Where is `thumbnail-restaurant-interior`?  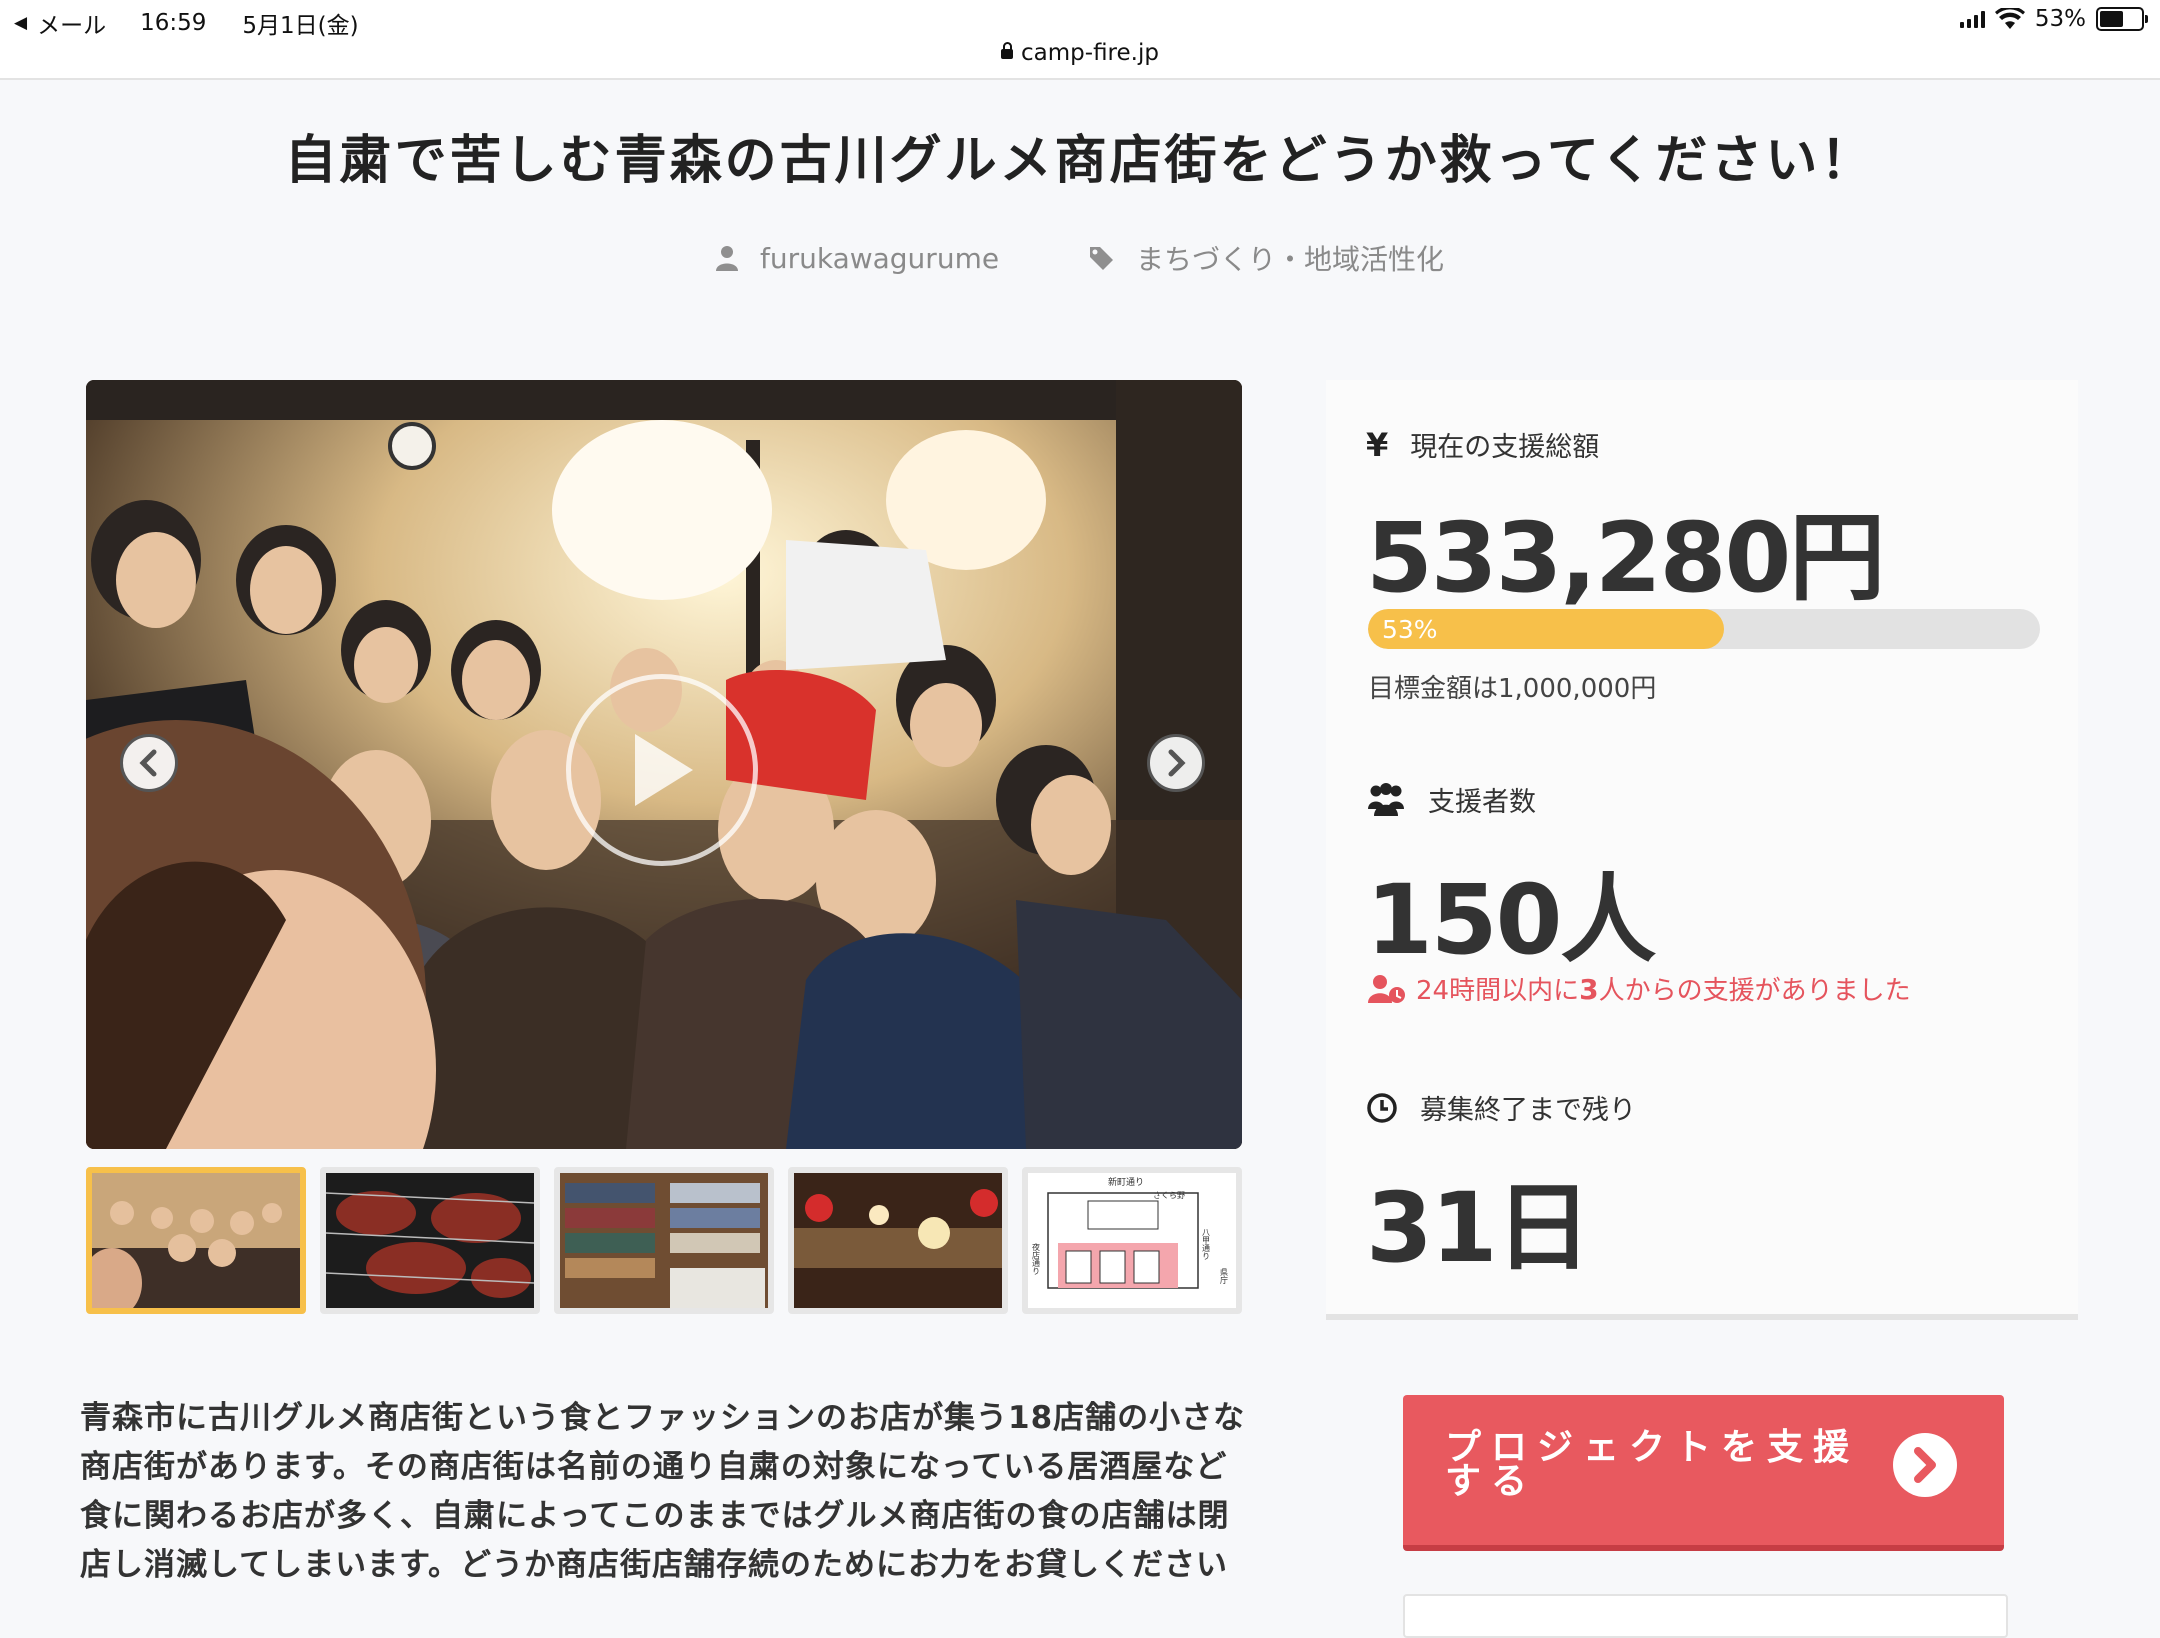 thumbnail-restaurant-interior is located at coordinates (898, 1240).